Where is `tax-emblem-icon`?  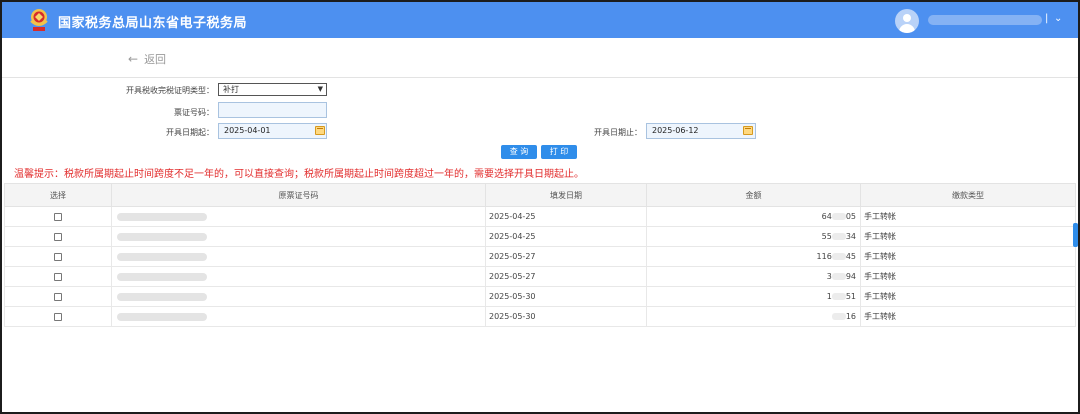 tax-emblem-icon is located at coordinates (39, 20).